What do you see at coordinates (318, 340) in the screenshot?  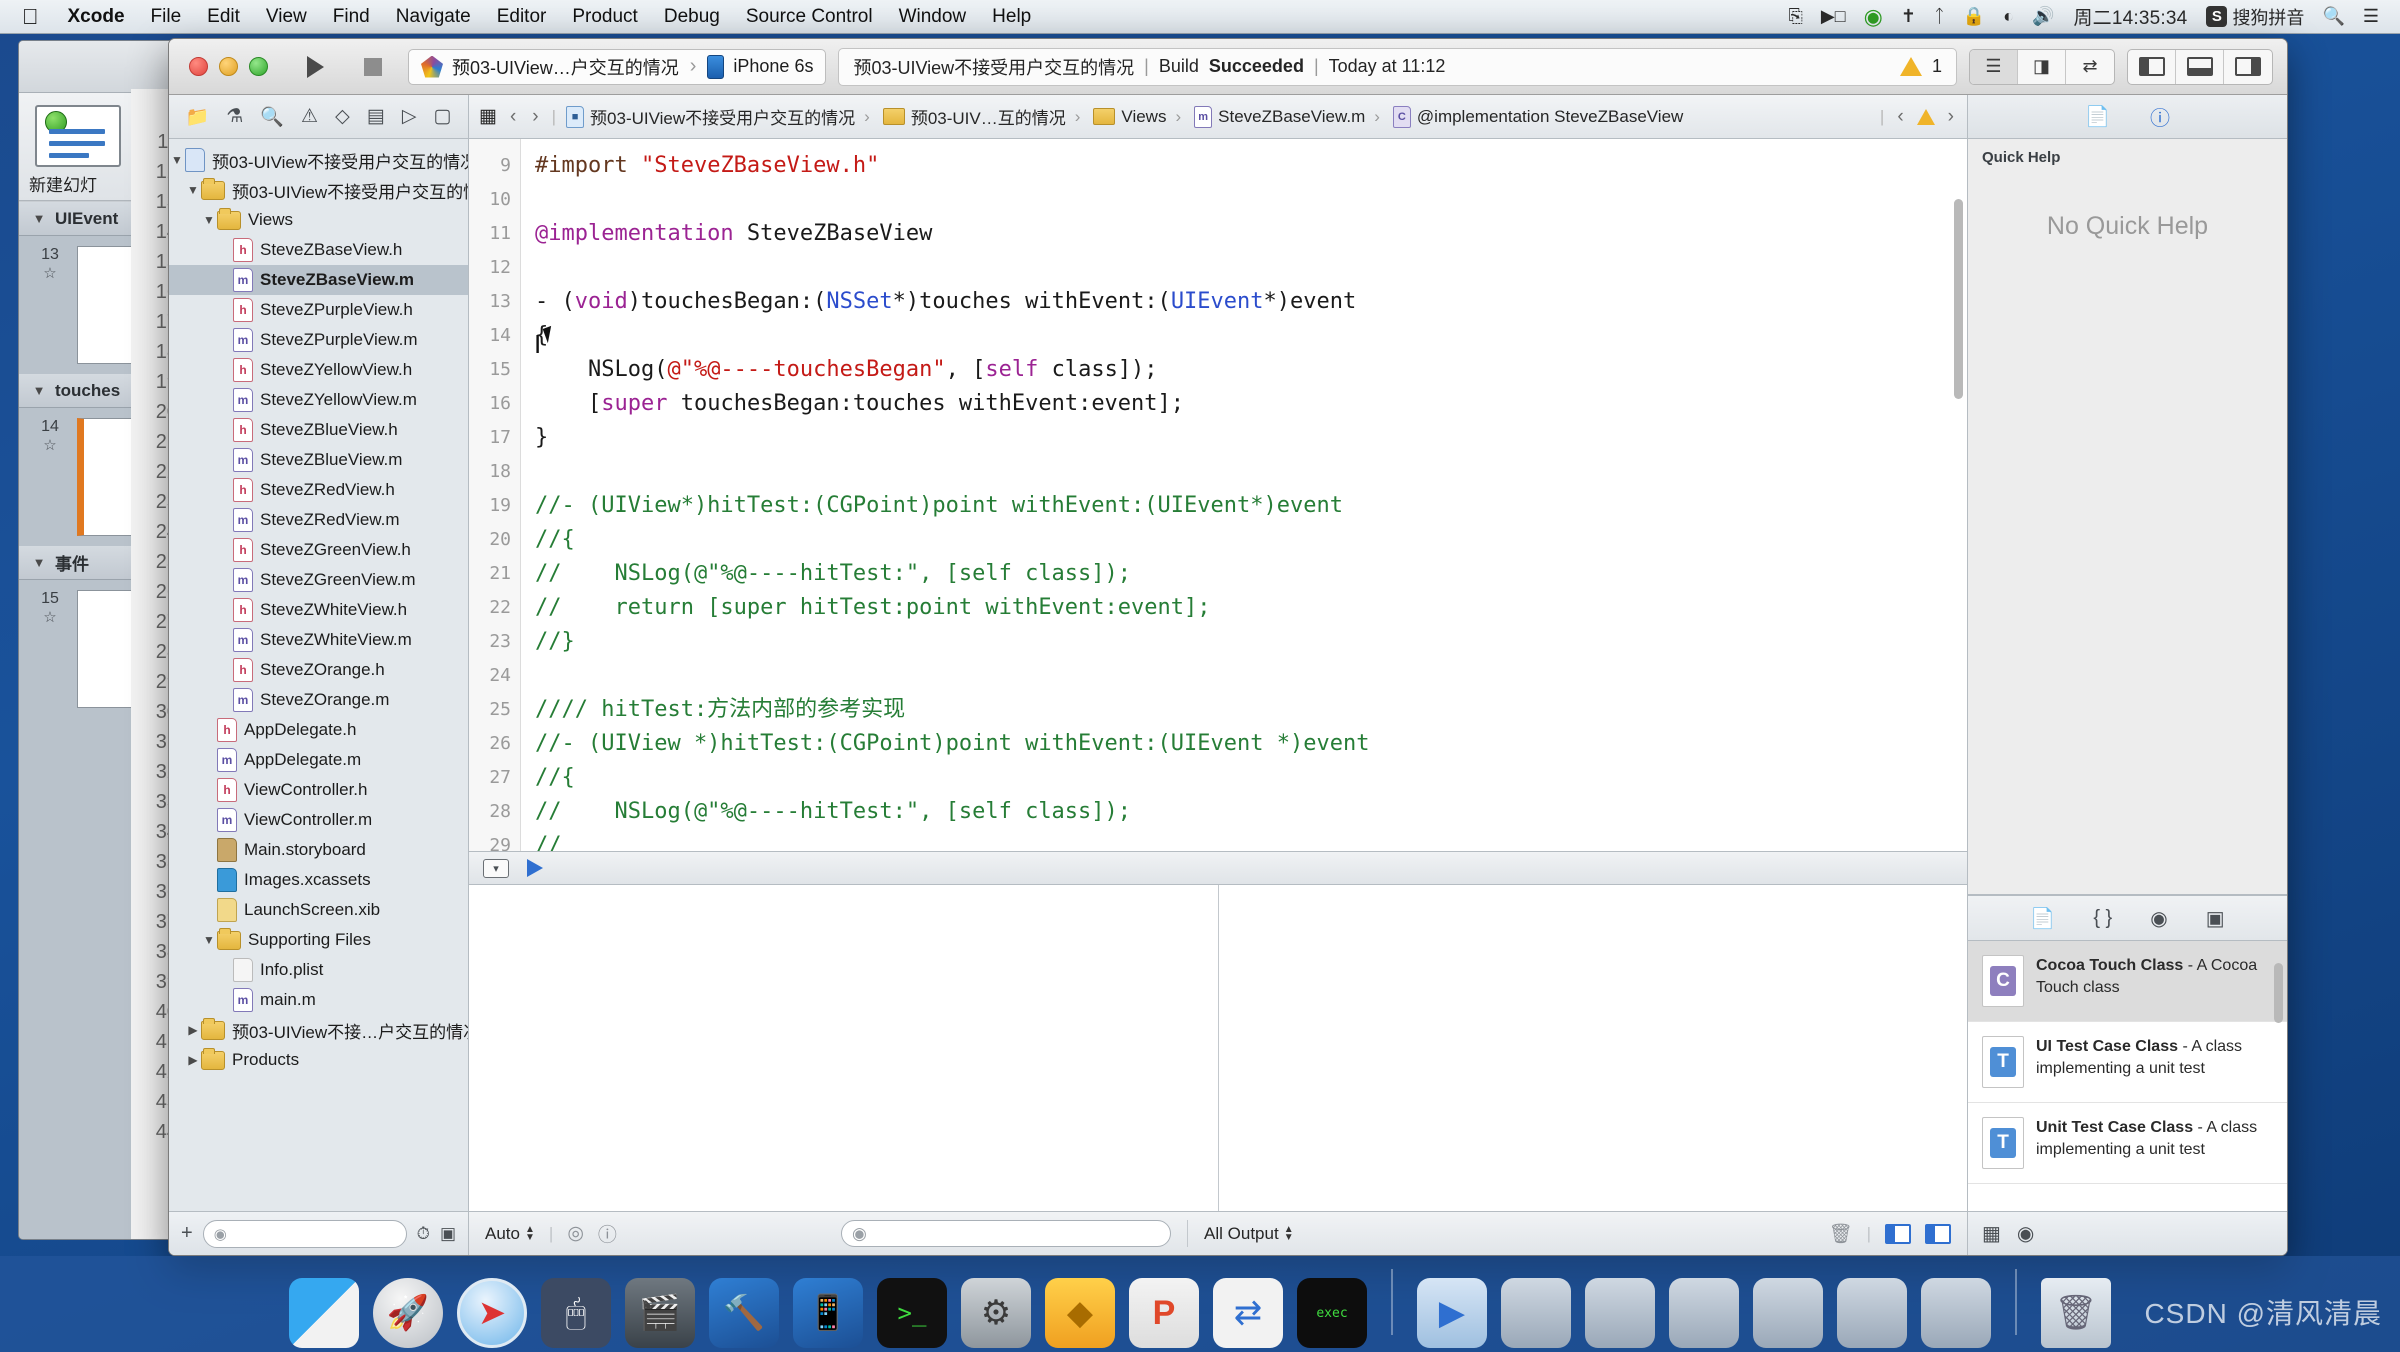 I see `nav-row-6: ▼▼▼▼mSteveZPurpleView.m` at bounding box center [318, 340].